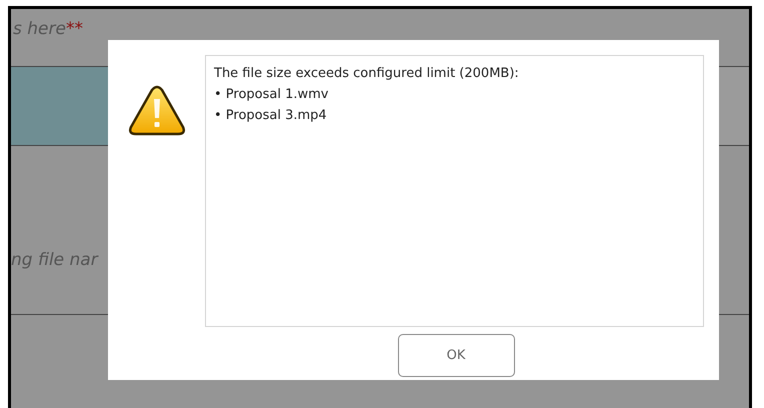 The image size is (764, 408). Describe the element at coordinates (272, 95) in the screenshot. I see `file-list-item: • Proposal 1.wmv` at that location.